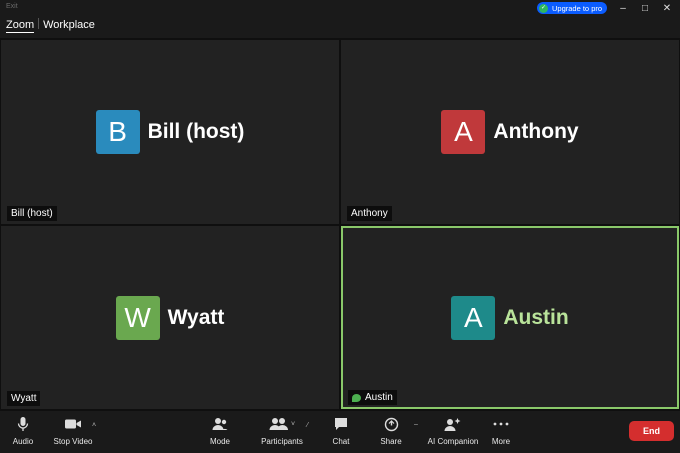  Describe the element at coordinates (369, 213) in the screenshot. I see `name-label: Anthony` at that location.